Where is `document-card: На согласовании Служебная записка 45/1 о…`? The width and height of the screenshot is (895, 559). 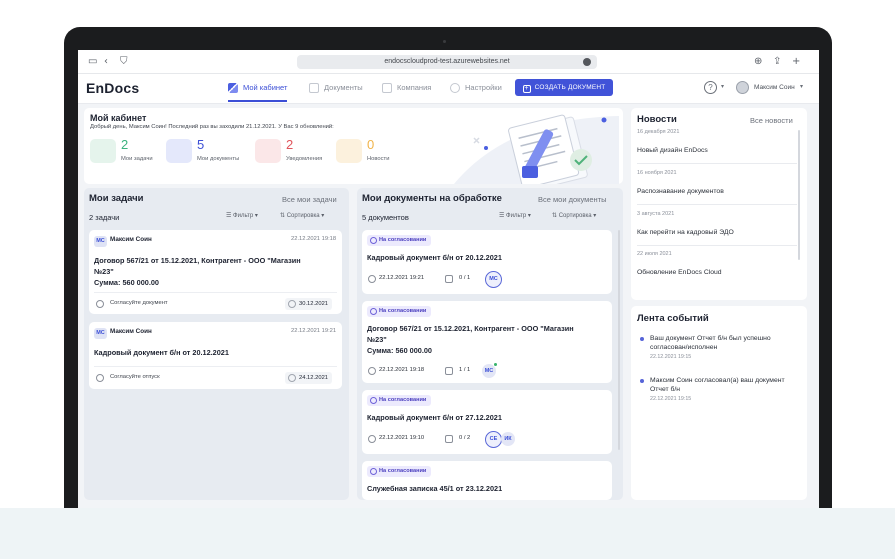
document-card: На согласовании Служебная записка 45/1 о… is located at coordinates (487, 480).